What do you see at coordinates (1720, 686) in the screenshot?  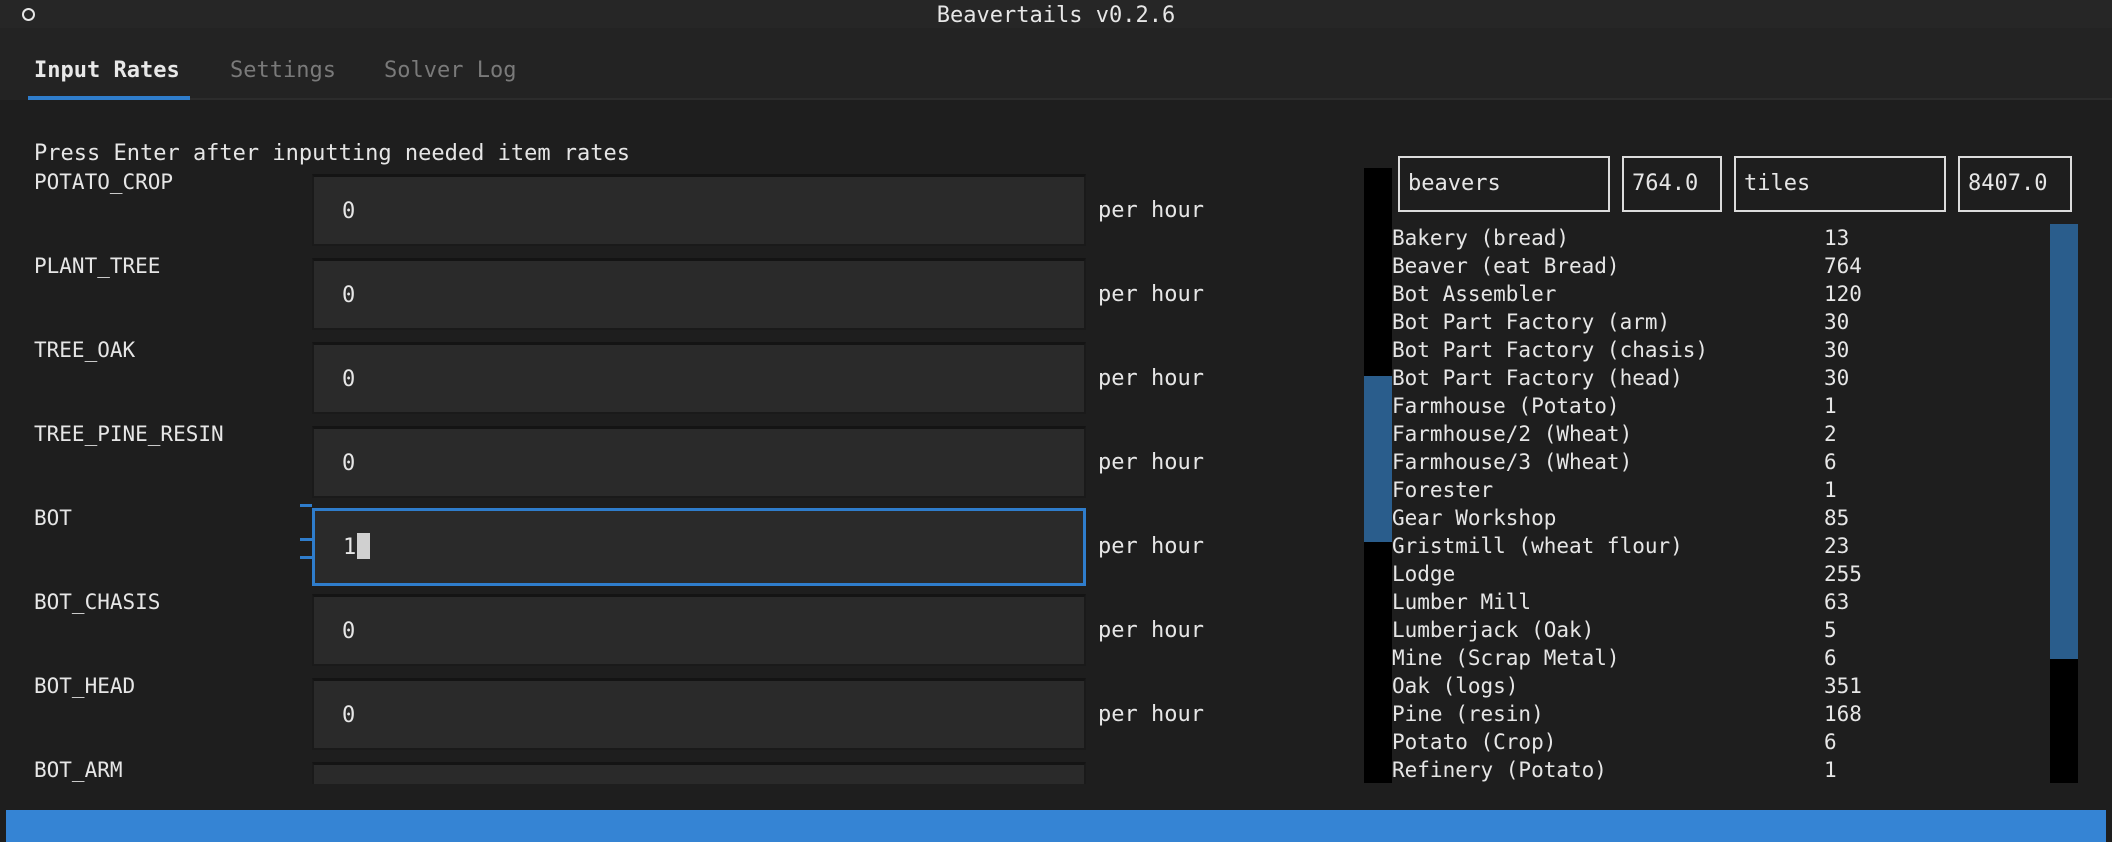 I see `list-item: Oak (logs) 351` at bounding box center [1720, 686].